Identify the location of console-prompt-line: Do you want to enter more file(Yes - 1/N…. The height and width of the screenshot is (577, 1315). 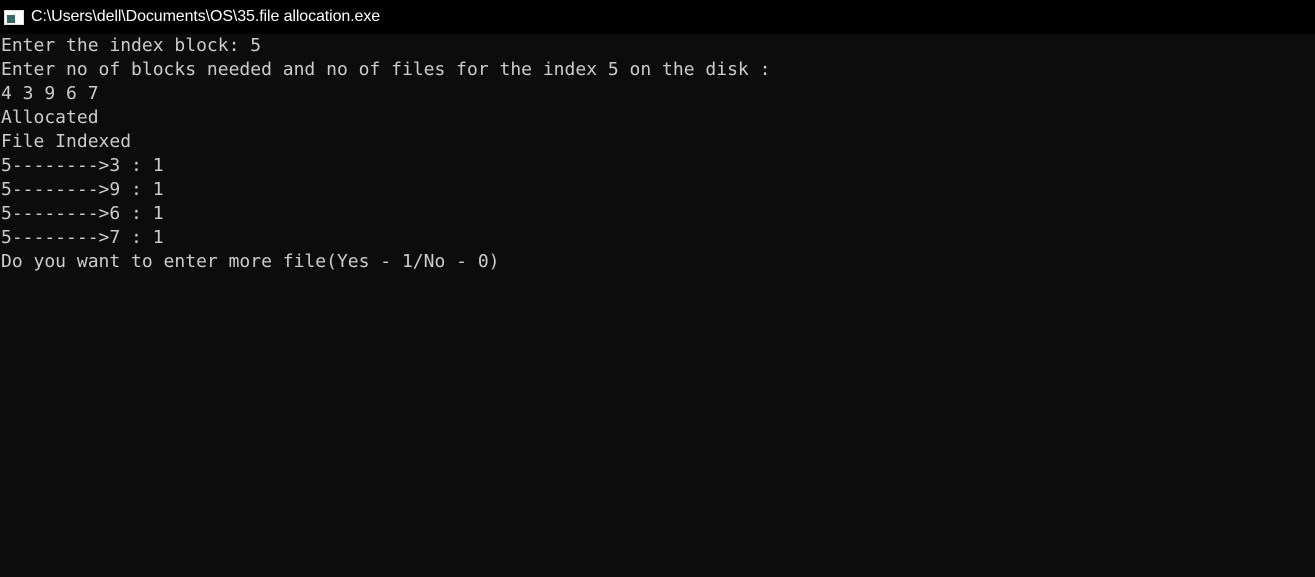
(250, 261).